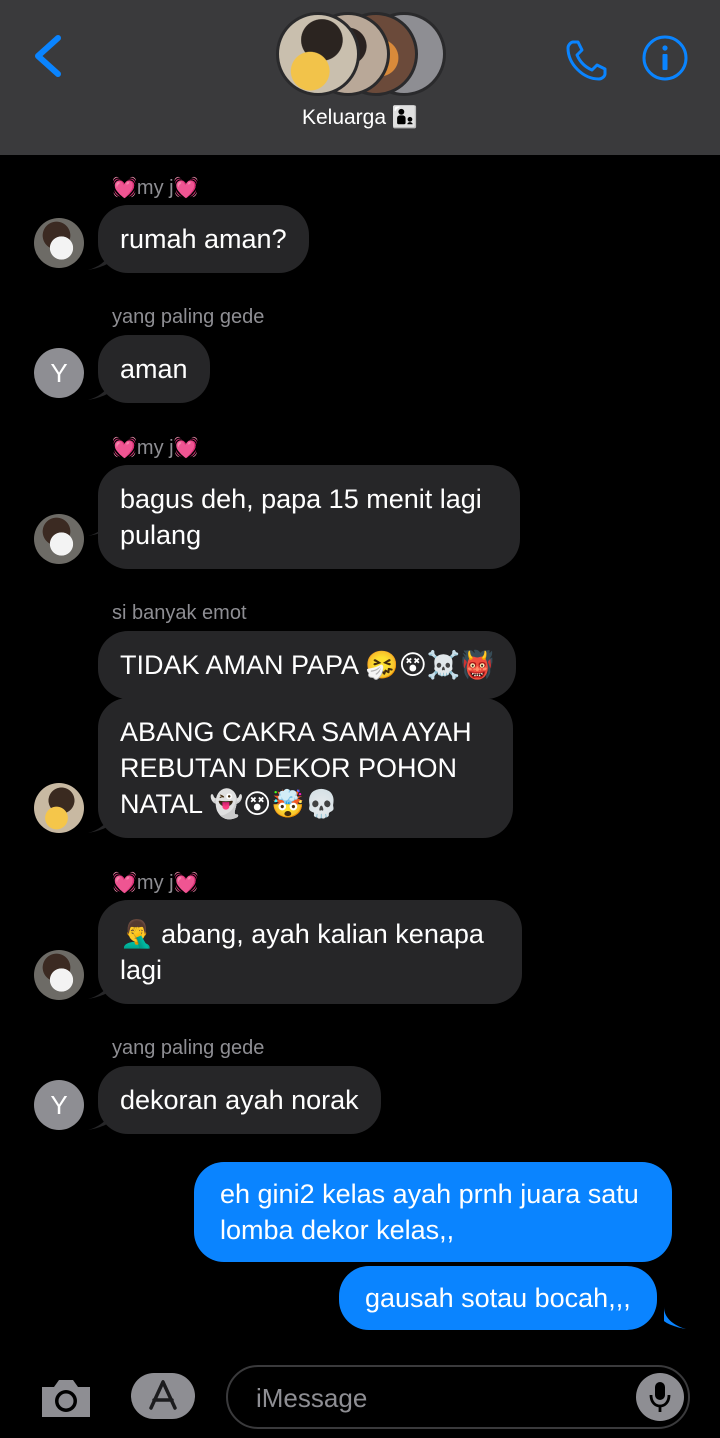 Image resolution: width=720 pixels, height=1438 pixels. Describe the element at coordinates (309, 517) in the screenshot. I see `message-bubble-incoming: bagus deh, papa 15 menit lagi pulang` at that location.